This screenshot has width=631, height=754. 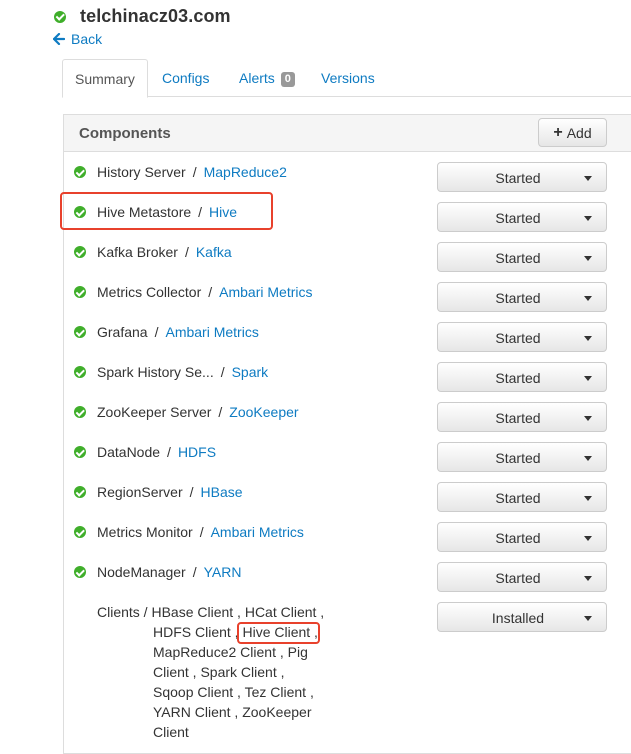 I want to click on component-row-zookeeper-server: ZooKeeper Server / ZooKeeper, so click(x=186, y=412).